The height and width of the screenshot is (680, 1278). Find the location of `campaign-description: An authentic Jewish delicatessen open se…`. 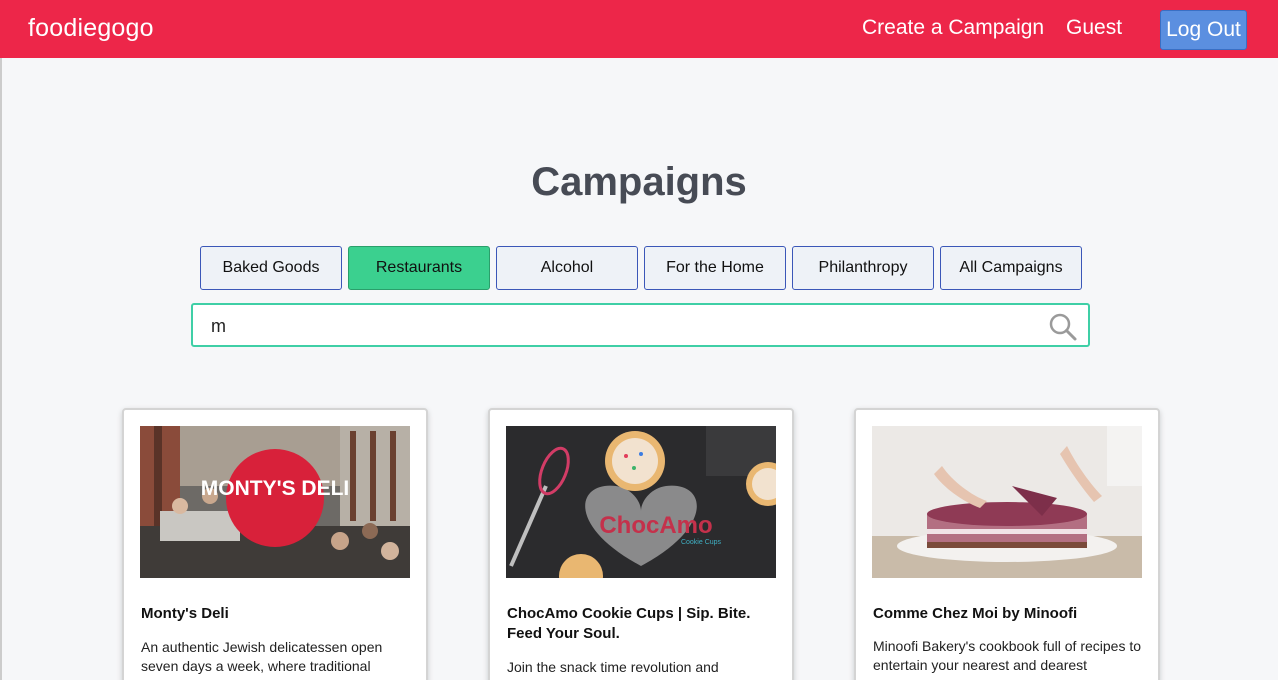

campaign-description: An authentic Jewish delicatessen open se… is located at coordinates (262, 656).